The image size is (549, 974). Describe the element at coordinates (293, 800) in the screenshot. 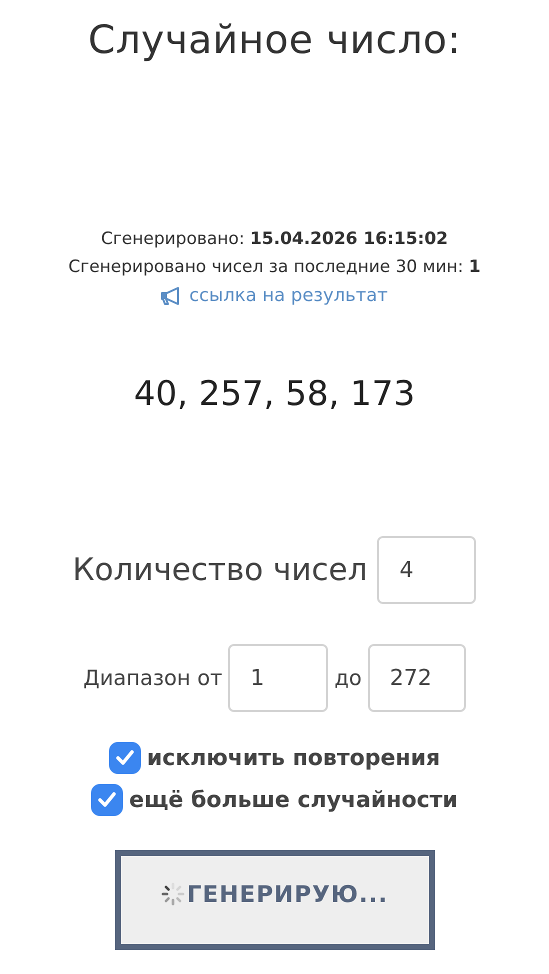

I see `option-label: ещё больше случайности` at that location.